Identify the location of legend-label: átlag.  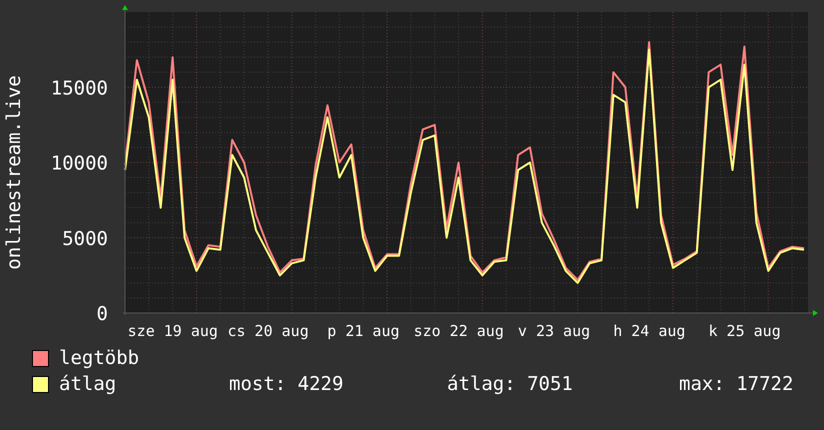
(88, 384).